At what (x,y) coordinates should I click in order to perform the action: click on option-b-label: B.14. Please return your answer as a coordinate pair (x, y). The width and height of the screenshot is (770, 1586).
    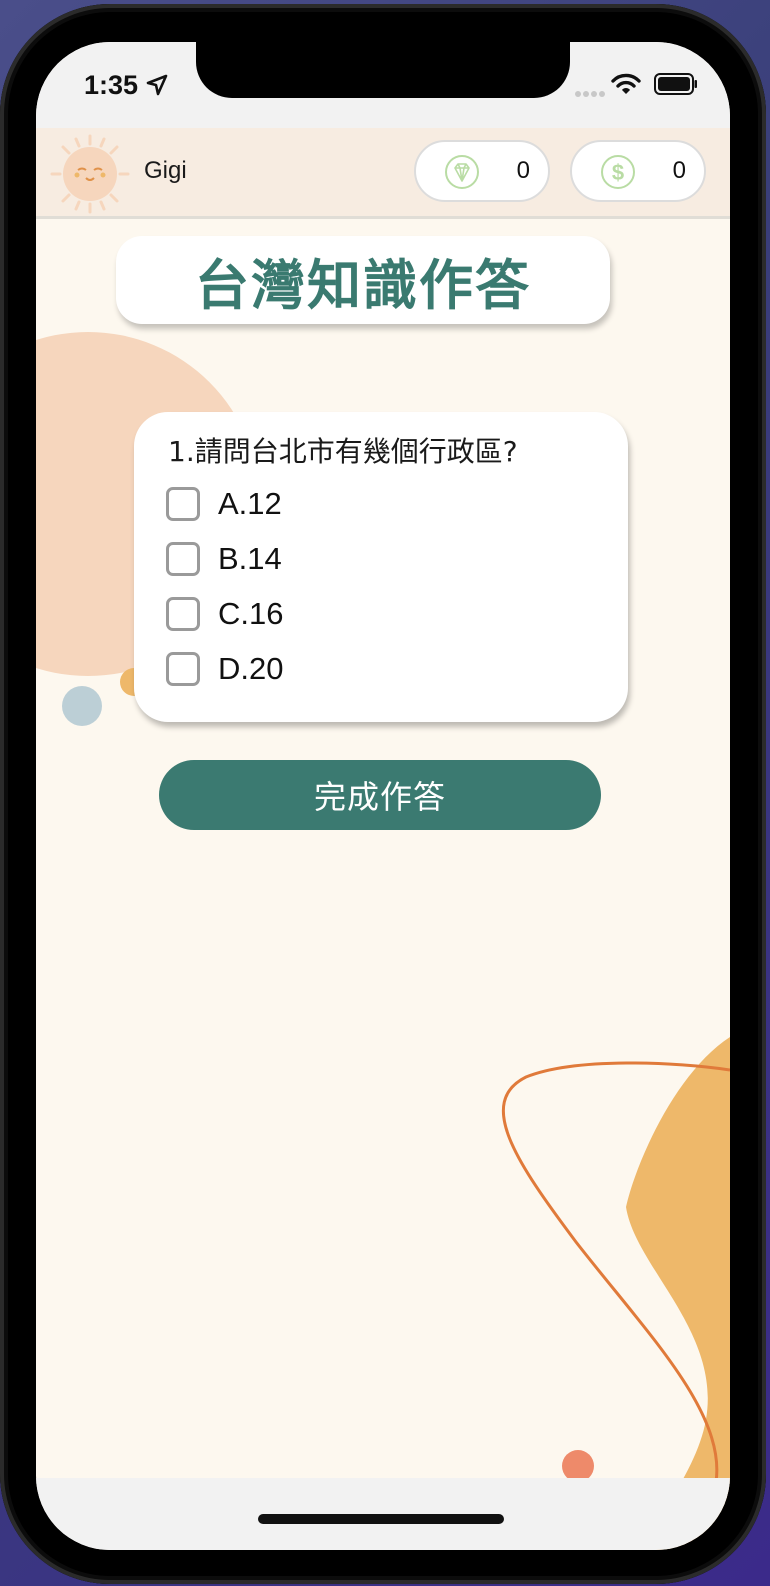
    Looking at the image, I should click on (250, 558).